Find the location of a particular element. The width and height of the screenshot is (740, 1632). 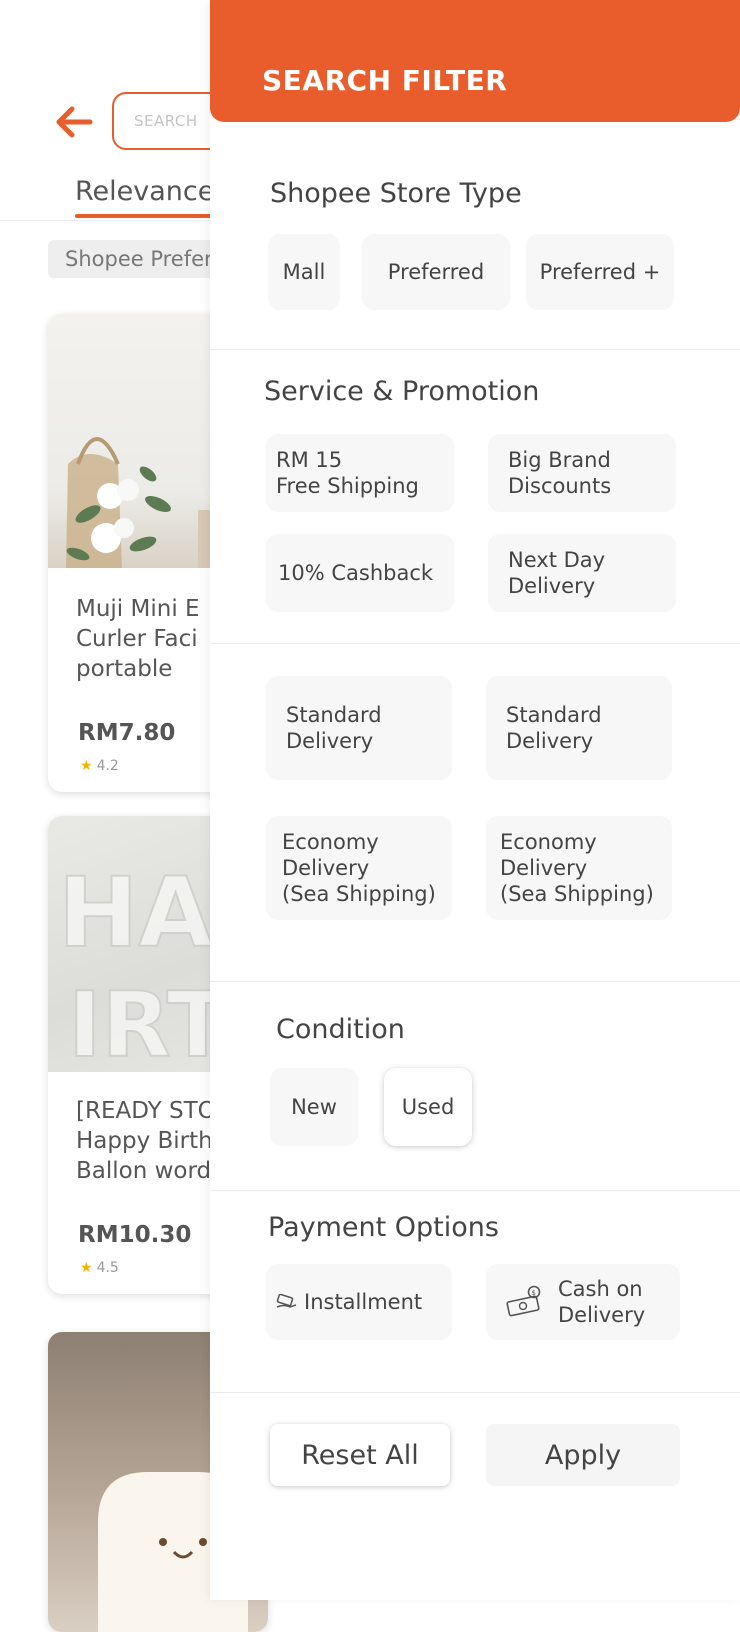

rating-value: 4.5 is located at coordinates (107, 1268).